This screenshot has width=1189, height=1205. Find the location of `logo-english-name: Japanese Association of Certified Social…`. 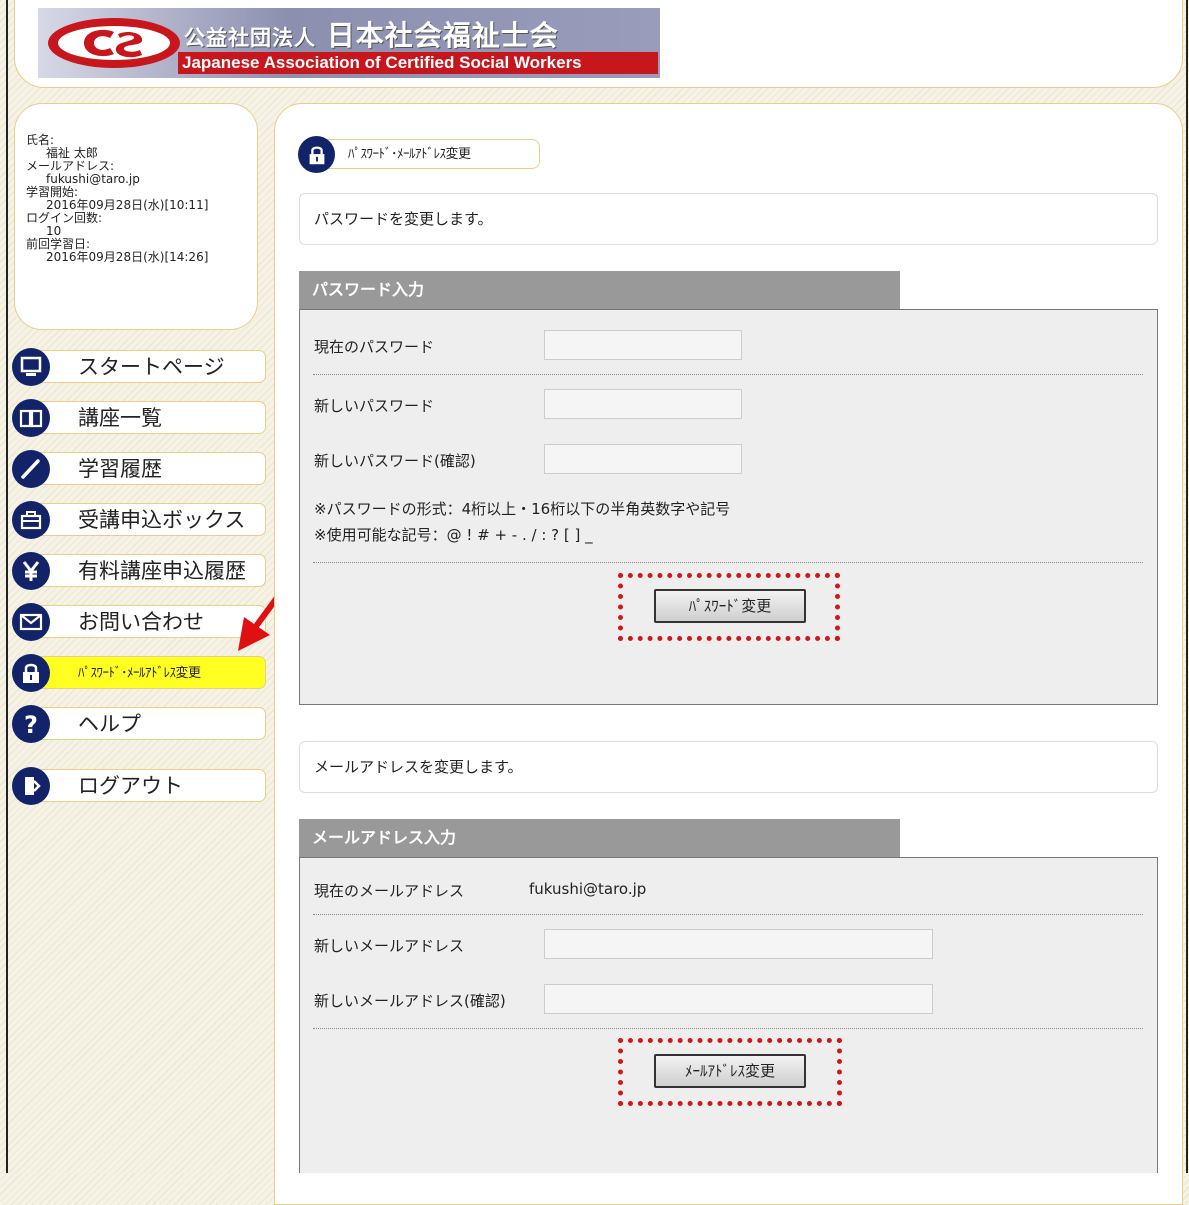

logo-english-name: Japanese Association of Certified Social… is located at coordinates (418, 63).